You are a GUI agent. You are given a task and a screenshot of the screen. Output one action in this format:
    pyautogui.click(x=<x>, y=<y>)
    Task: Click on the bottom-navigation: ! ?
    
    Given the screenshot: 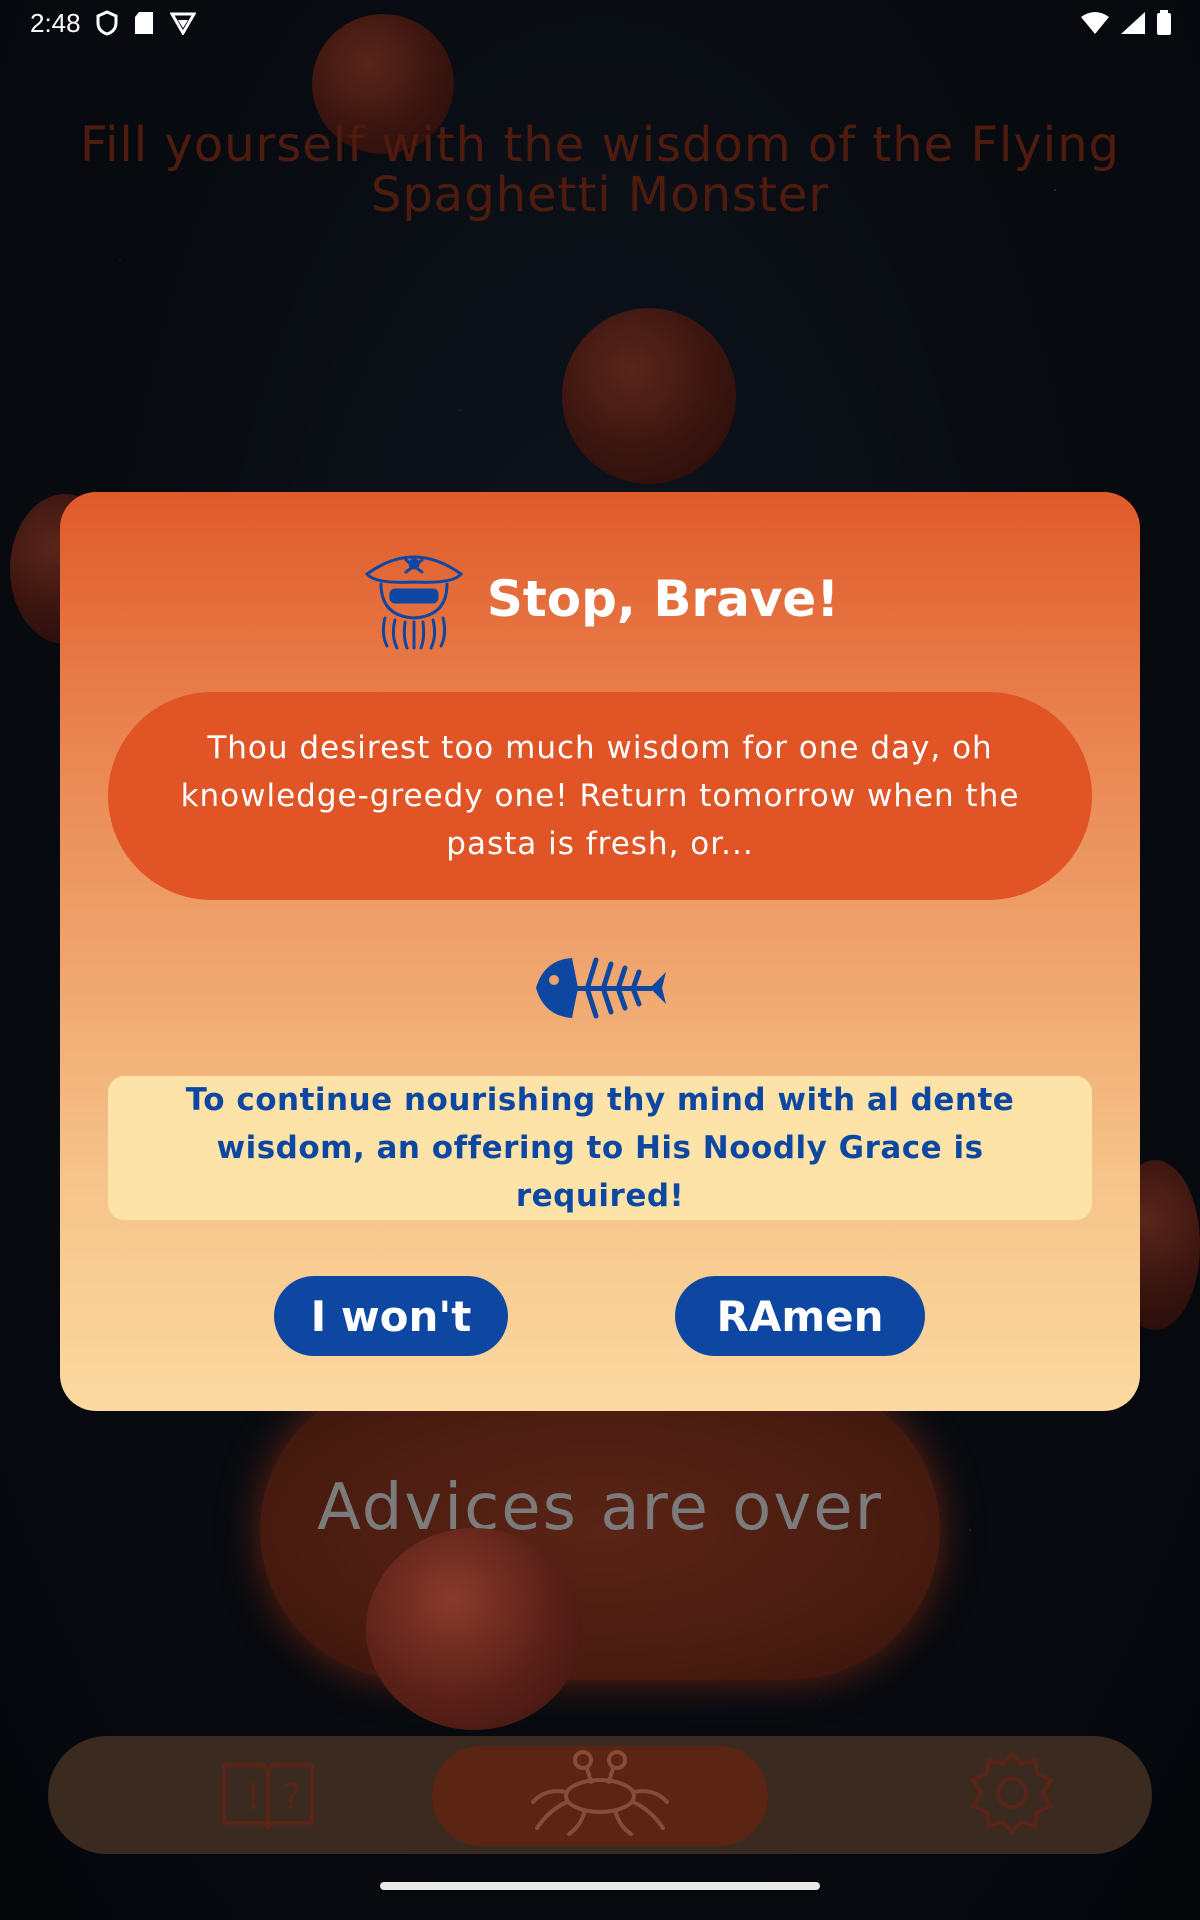 What is the action you would take?
    pyautogui.click(x=600, y=1795)
    